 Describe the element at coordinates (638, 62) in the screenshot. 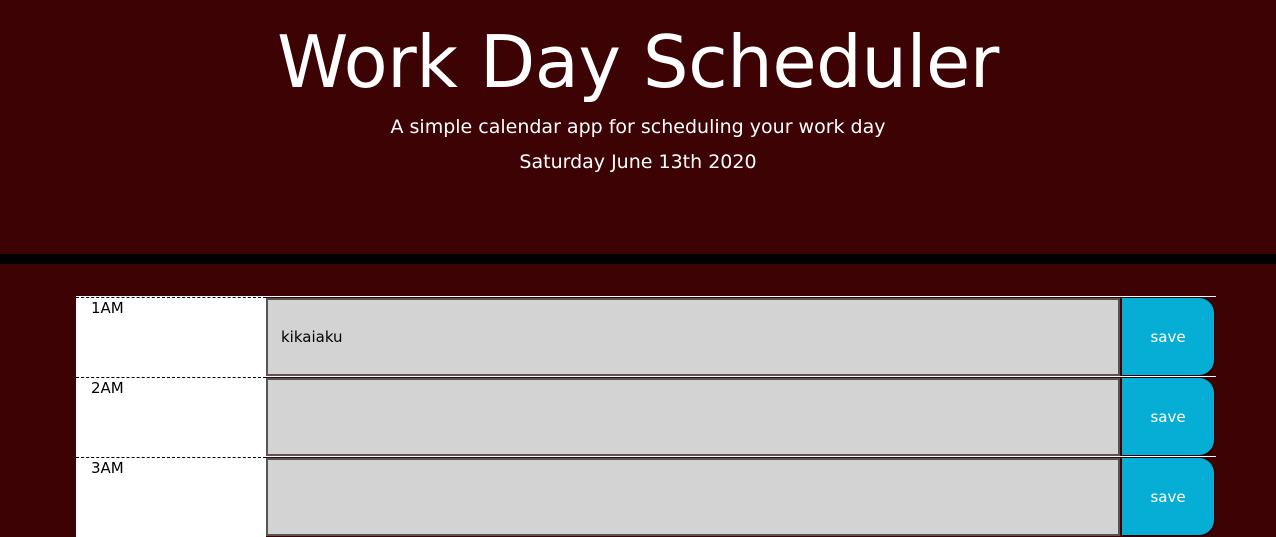

I see `page-title: Work Day Scheduler` at that location.